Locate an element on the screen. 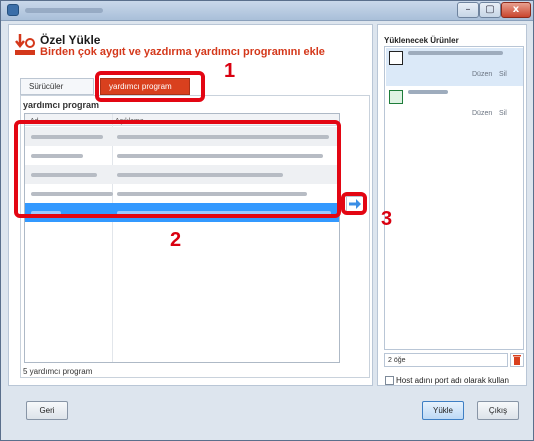 The height and width of the screenshot is (441, 534). back-button: Geri is located at coordinates (47, 410).